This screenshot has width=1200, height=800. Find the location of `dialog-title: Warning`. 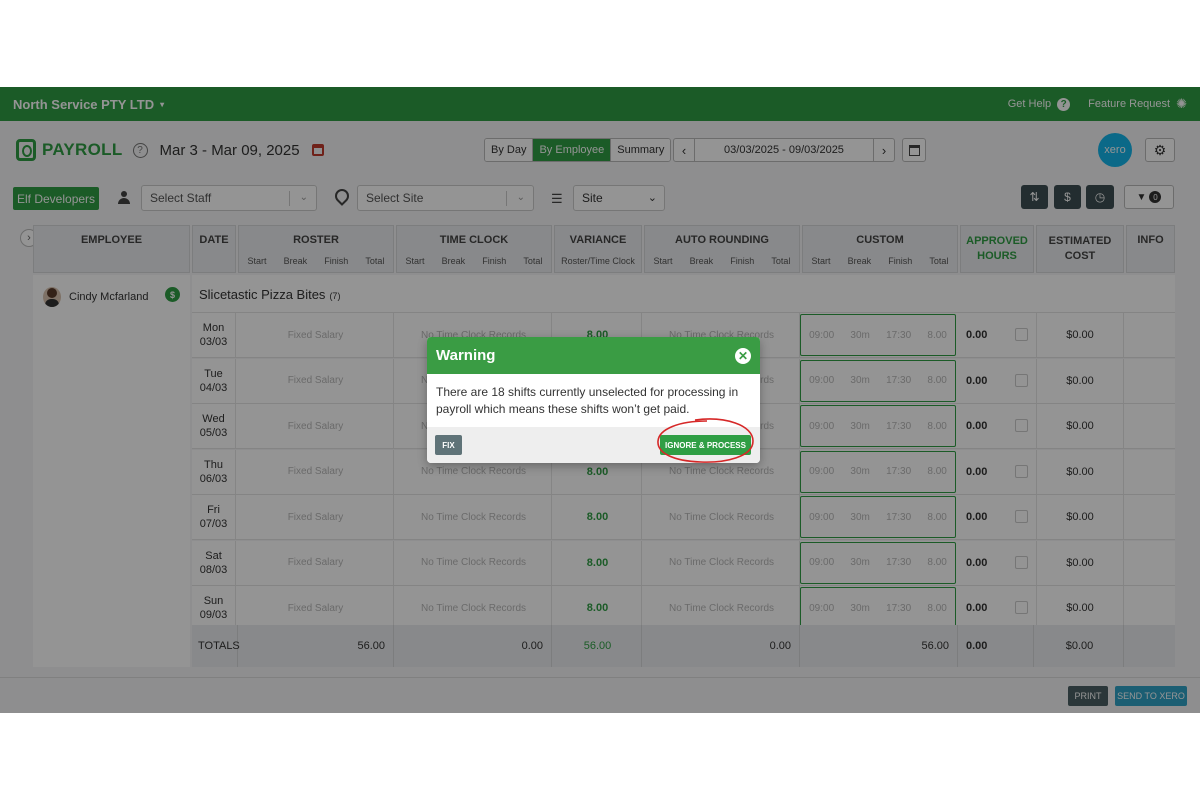

dialog-title: Warning is located at coordinates (466, 355).